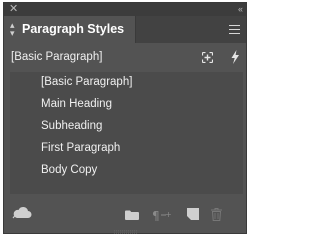  I want to click on collapse-panel-icon: ‹‹, so click(240, 9).